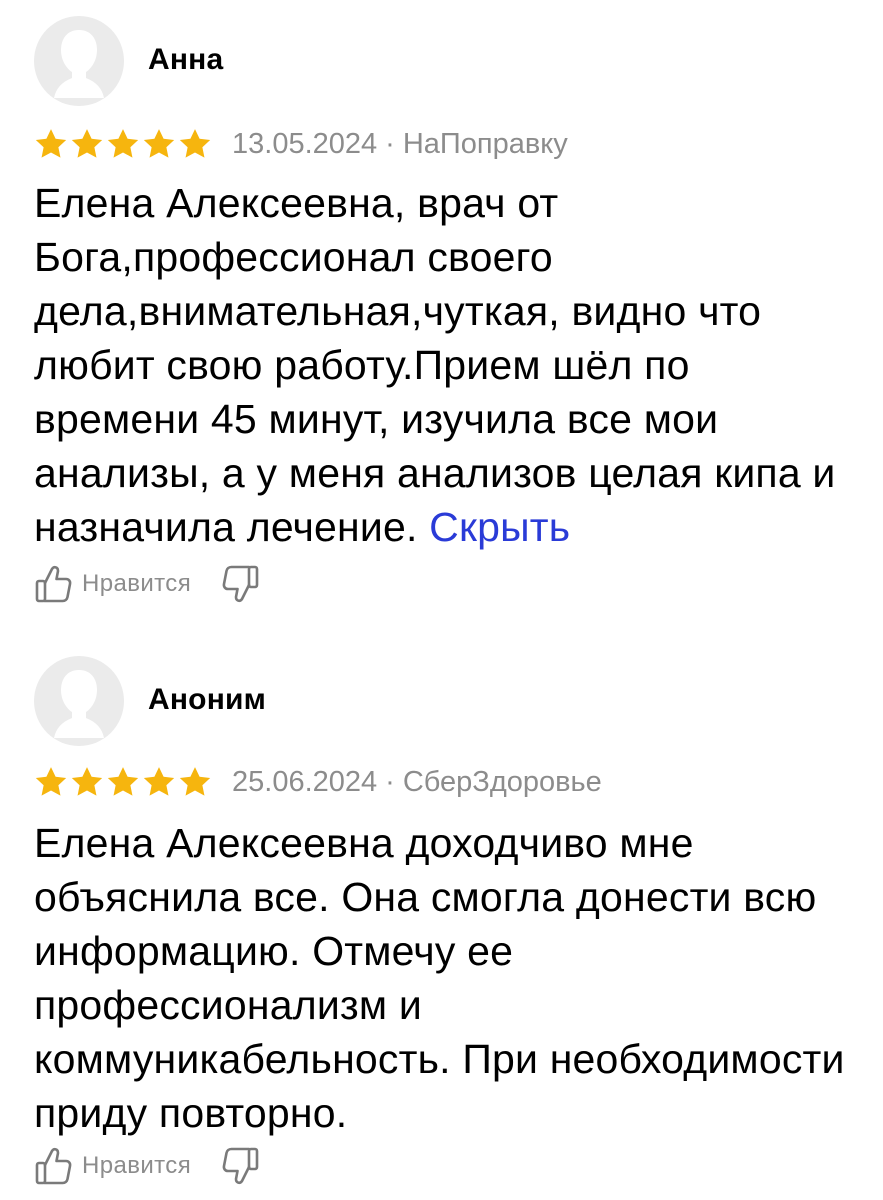 Image resolution: width=883 pixels, height=1200 pixels. I want to click on review-date: 25.06.2024, so click(305, 782).